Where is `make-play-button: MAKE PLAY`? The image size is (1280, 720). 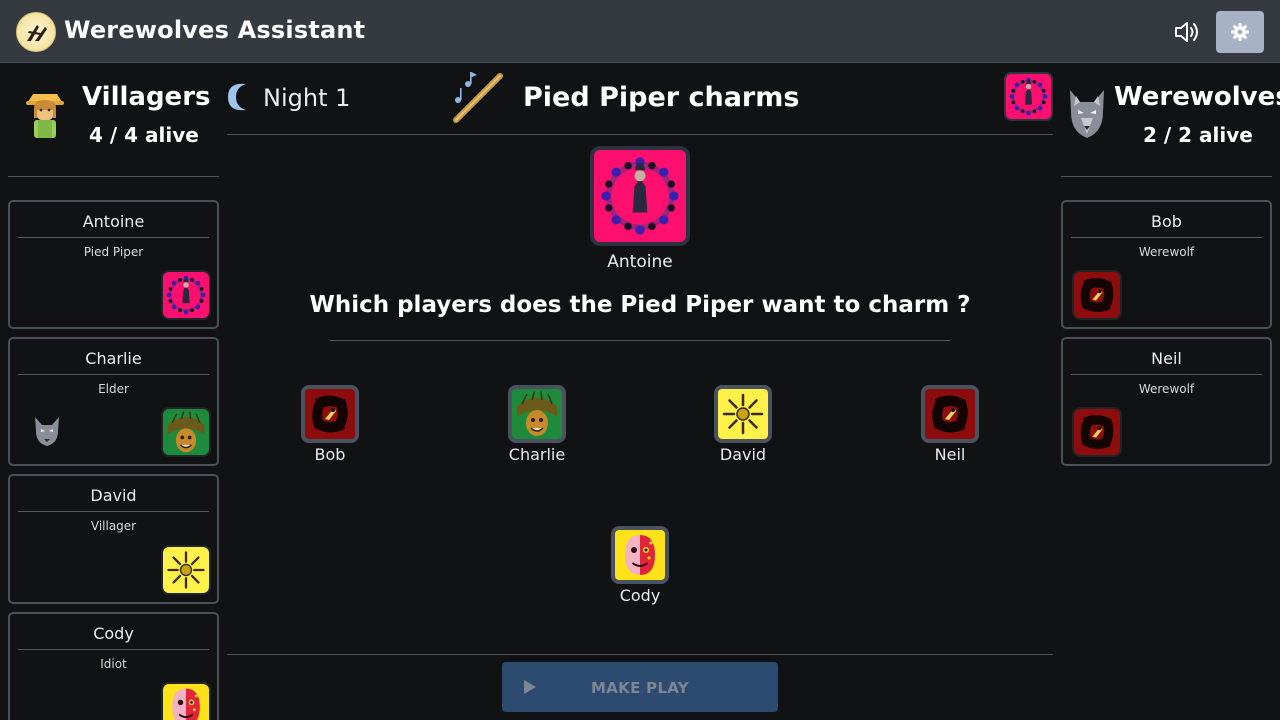 make-play-button: MAKE PLAY is located at coordinates (640, 687).